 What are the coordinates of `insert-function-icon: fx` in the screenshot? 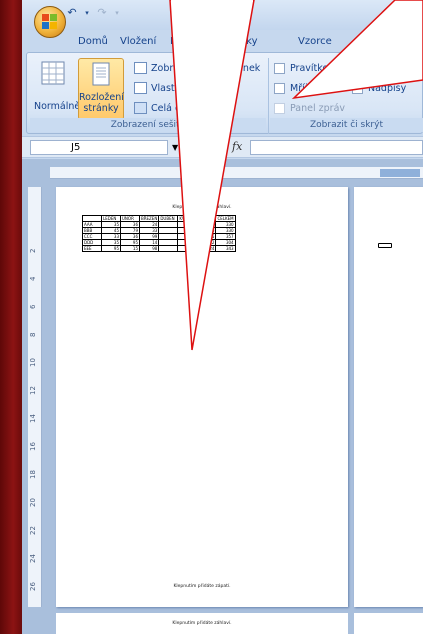 It's located at (237, 146).